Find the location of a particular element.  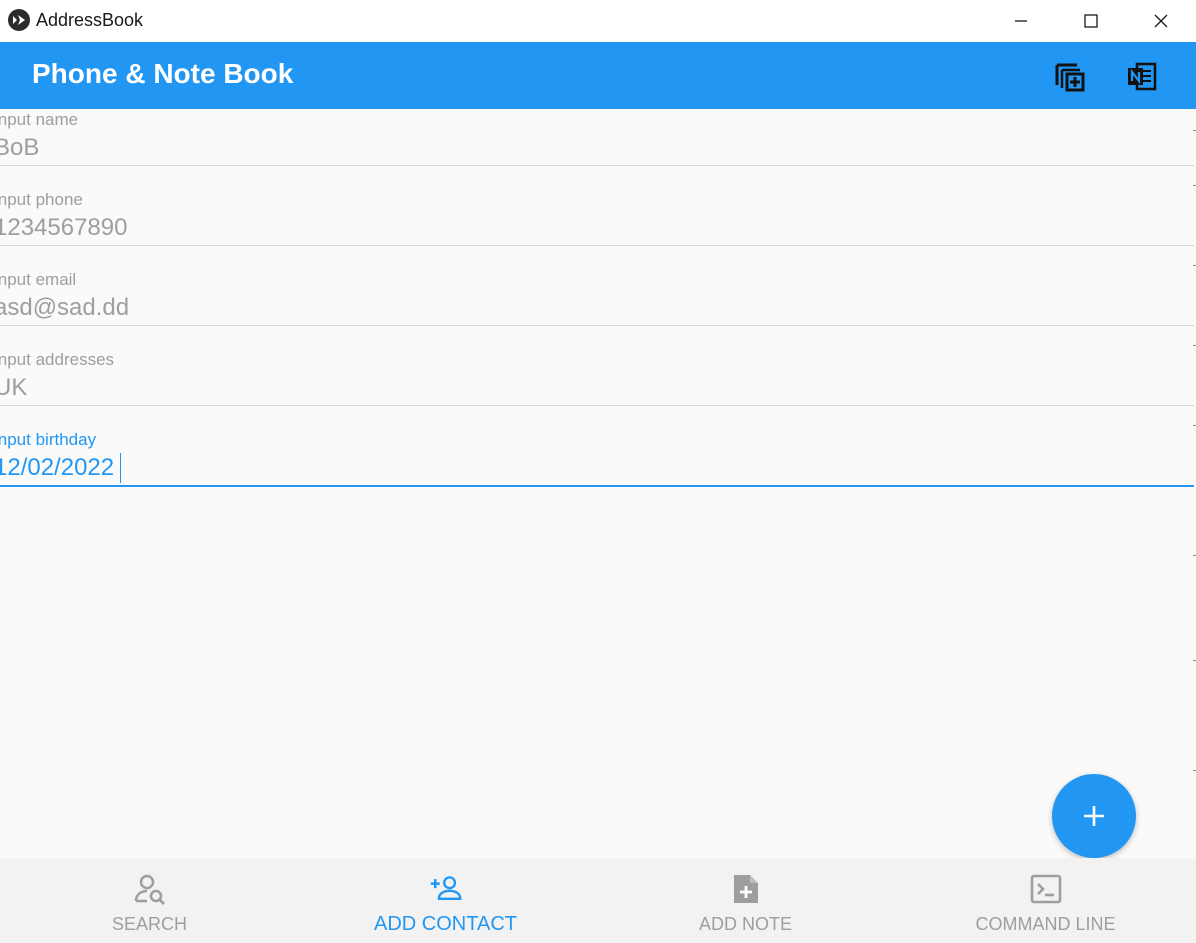

person-search-icon is located at coordinates (150, 889).